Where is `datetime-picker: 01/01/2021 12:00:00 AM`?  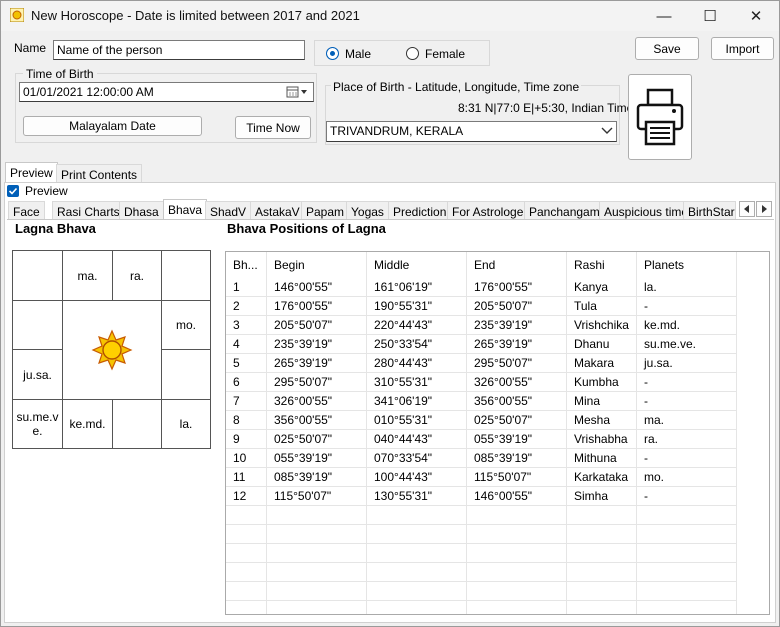
datetime-picker: 01/01/2021 12:00:00 AM is located at coordinates (166, 92).